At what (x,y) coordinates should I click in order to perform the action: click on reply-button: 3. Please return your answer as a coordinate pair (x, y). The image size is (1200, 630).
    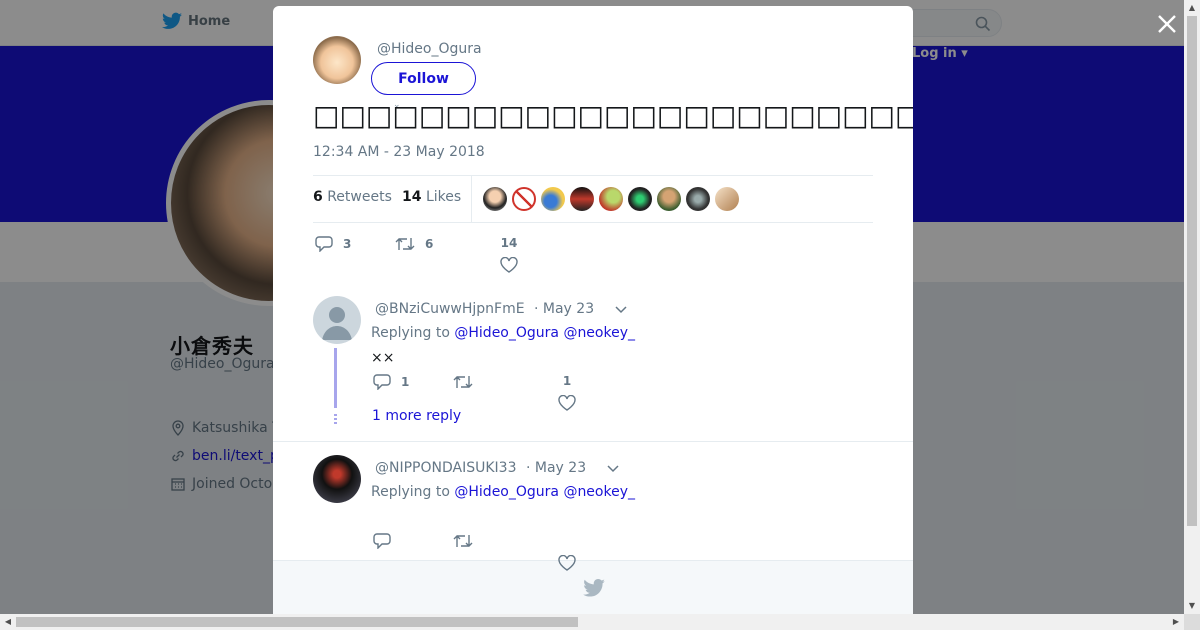
    Looking at the image, I should click on (333, 244).